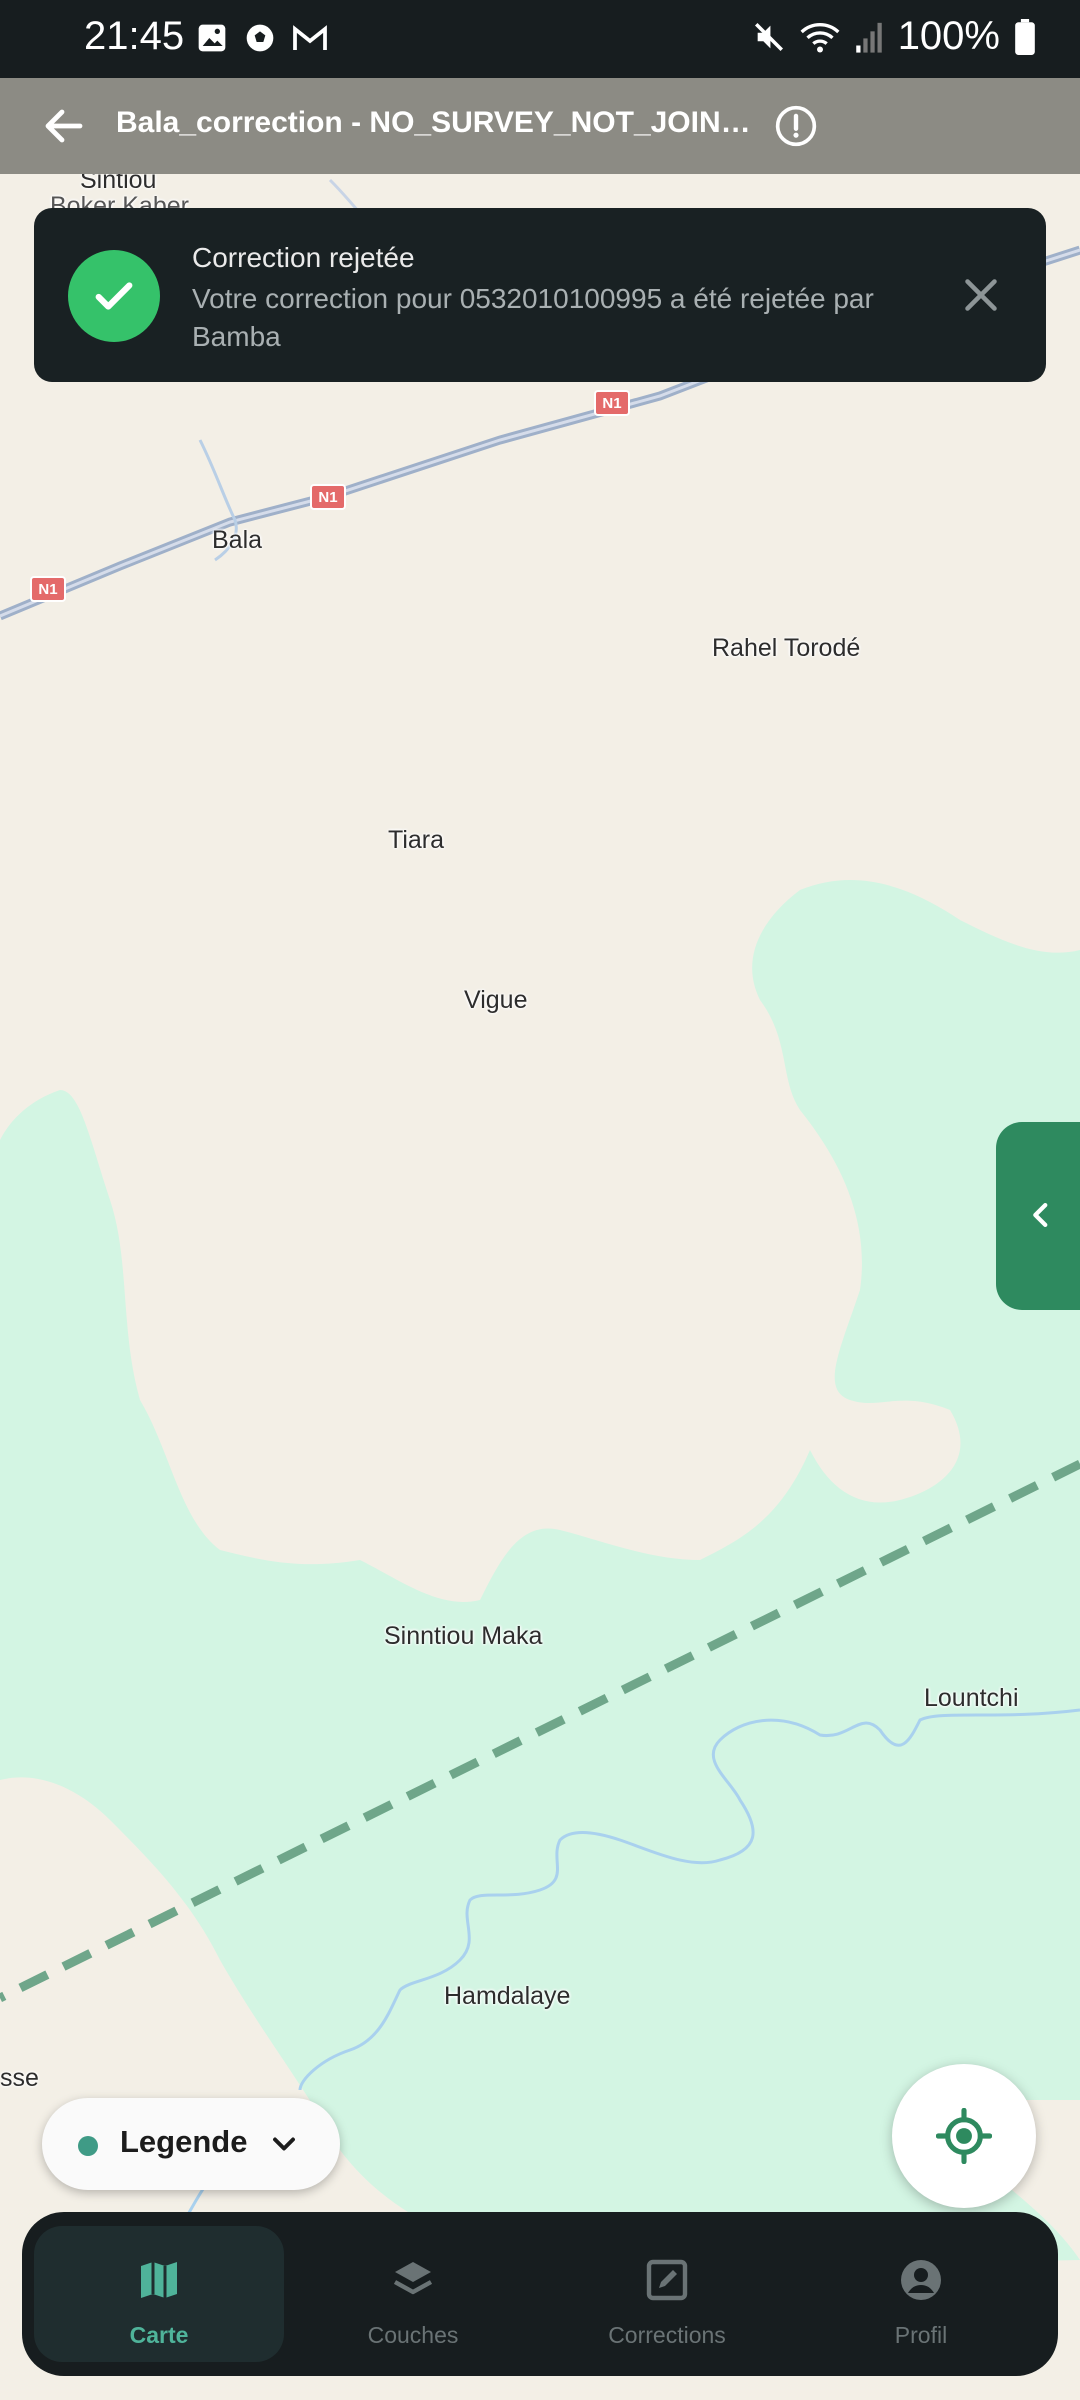  What do you see at coordinates (463, 1636) in the screenshot?
I see `place-label: Sinntiou Maka` at bounding box center [463, 1636].